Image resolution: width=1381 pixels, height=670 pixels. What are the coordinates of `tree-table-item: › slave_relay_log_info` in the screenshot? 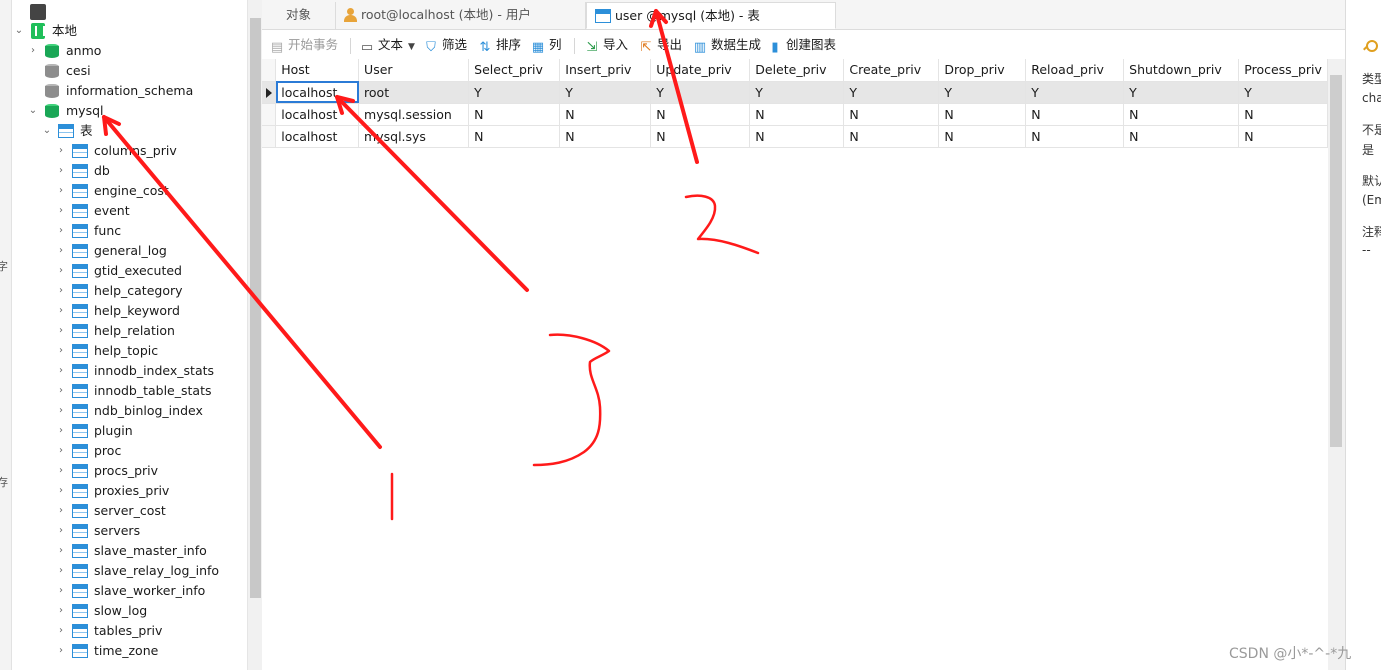 It's located at (129, 571).